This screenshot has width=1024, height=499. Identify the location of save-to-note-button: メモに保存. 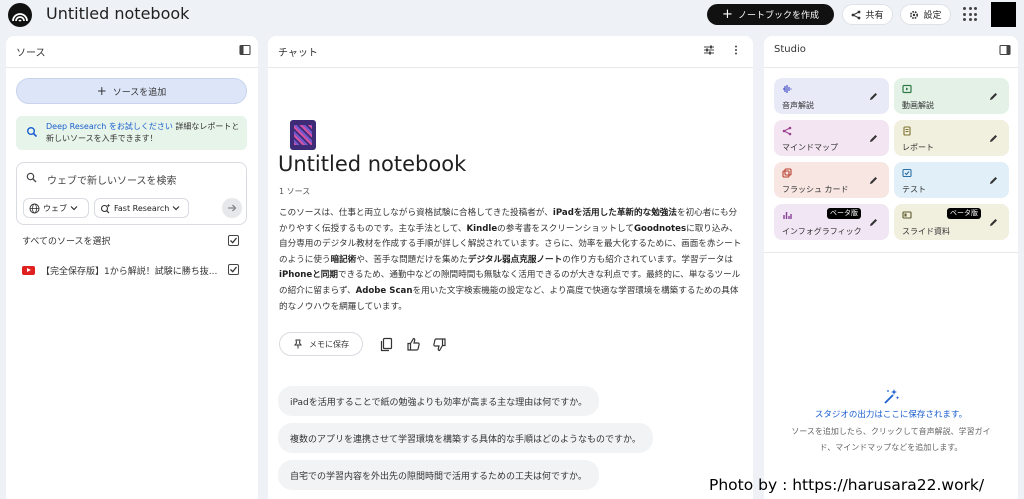
(321, 344).